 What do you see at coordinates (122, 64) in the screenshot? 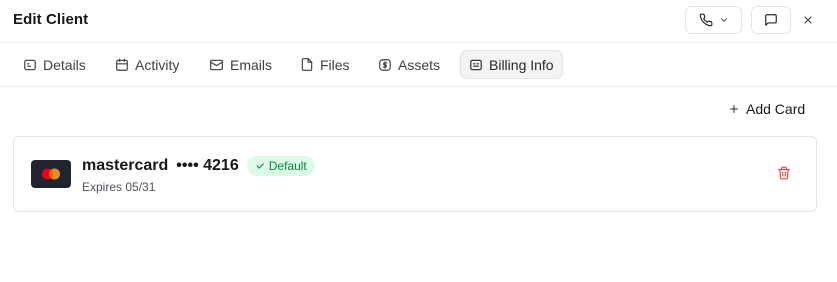
I see `calendar-icon` at bounding box center [122, 64].